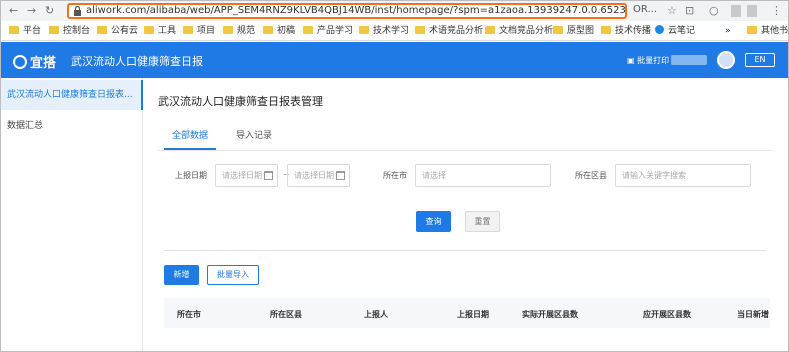 This screenshot has height=352, width=789. I want to click on bookmark-prototypes: 原型图, so click(573, 31).